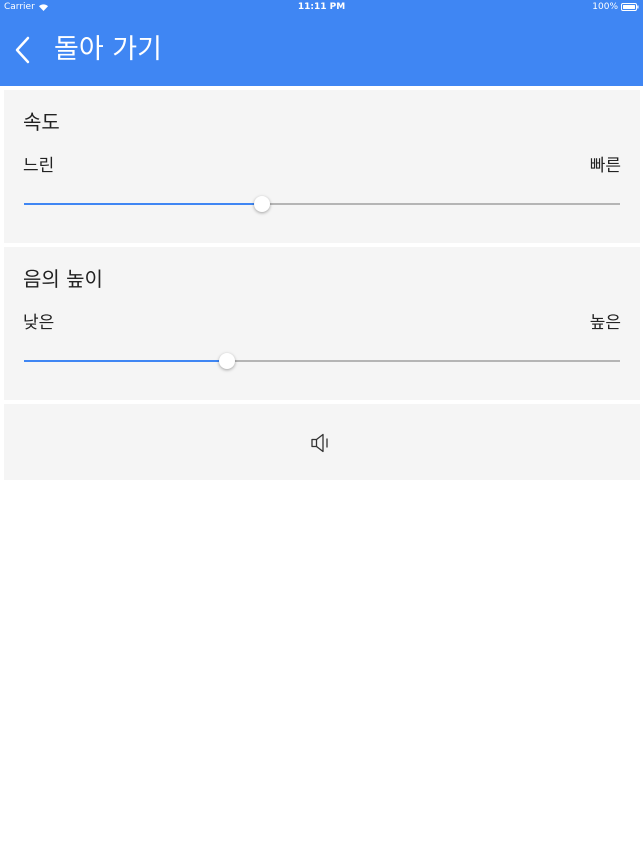 Image resolution: width=643 pixels, height=858 pixels. Describe the element at coordinates (605, 323) in the screenshot. I see `pitch-max-label: 높은` at that location.